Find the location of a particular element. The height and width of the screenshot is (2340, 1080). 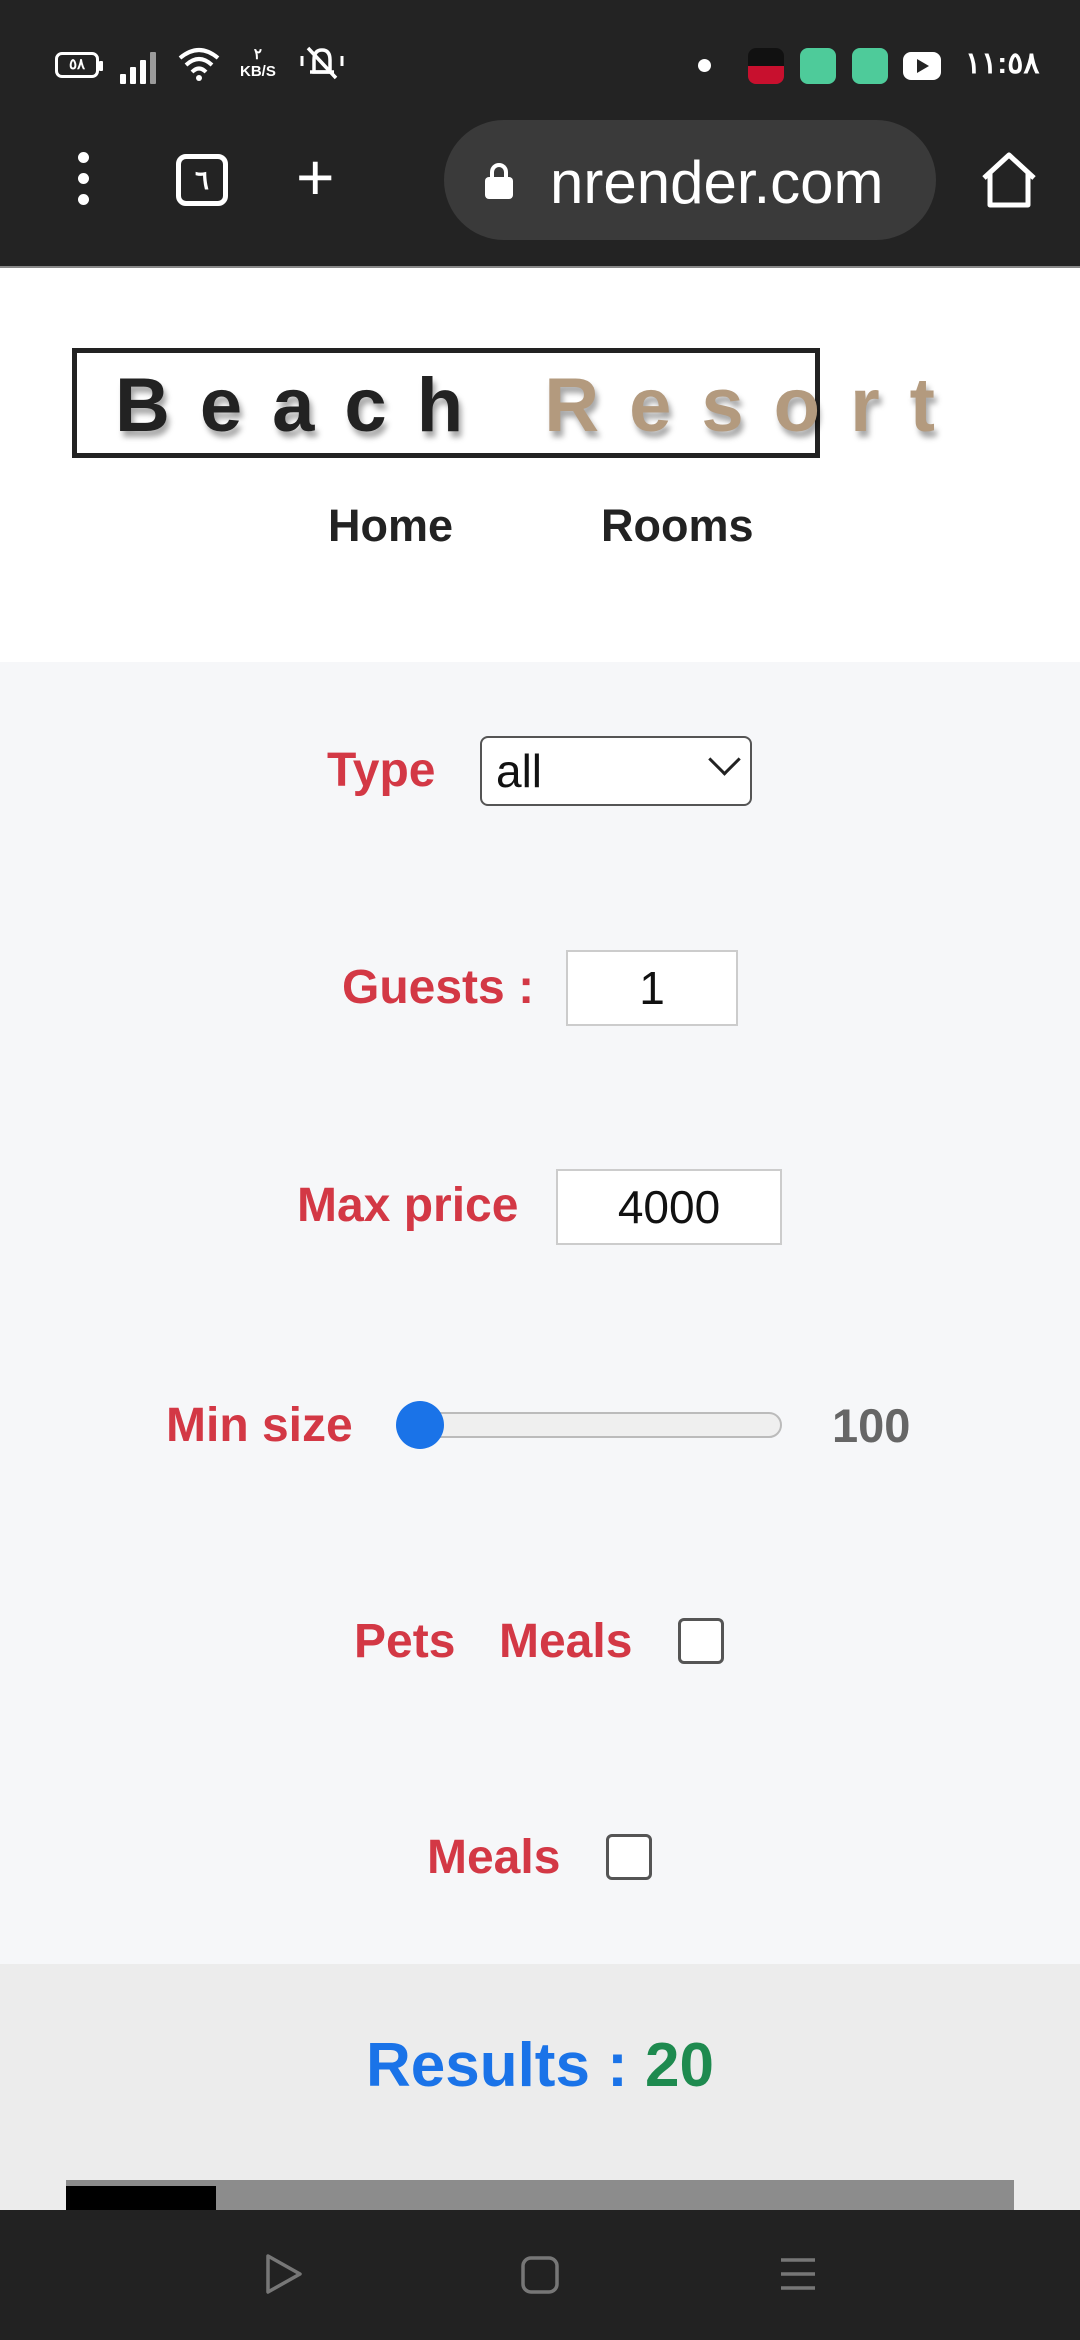

type-select-value: all is located at coordinates (519, 771).